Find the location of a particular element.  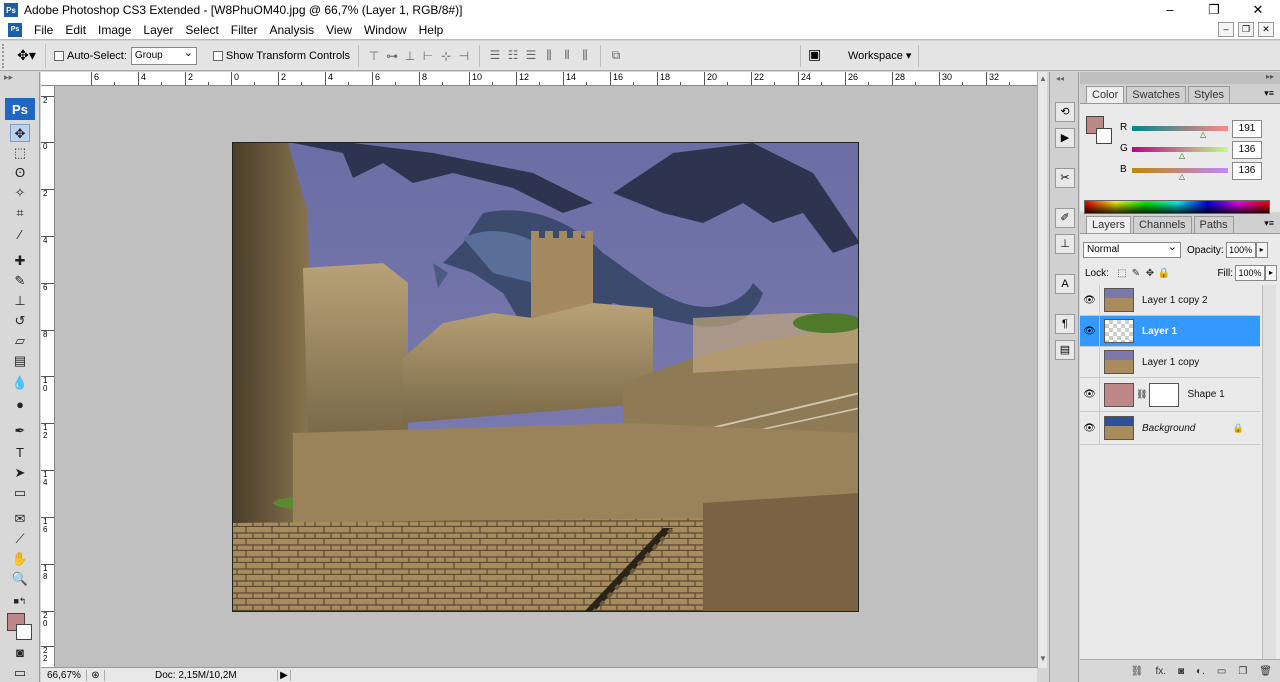

distribute-vcenter-icon: ☷ is located at coordinates (513, 55).